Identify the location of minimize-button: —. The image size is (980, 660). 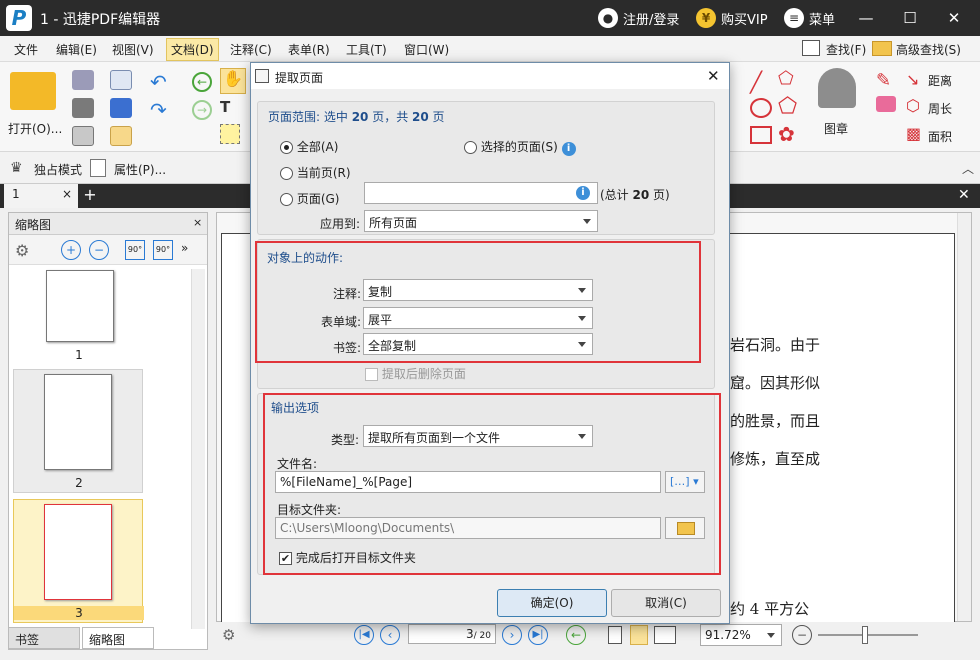
(866, 18).